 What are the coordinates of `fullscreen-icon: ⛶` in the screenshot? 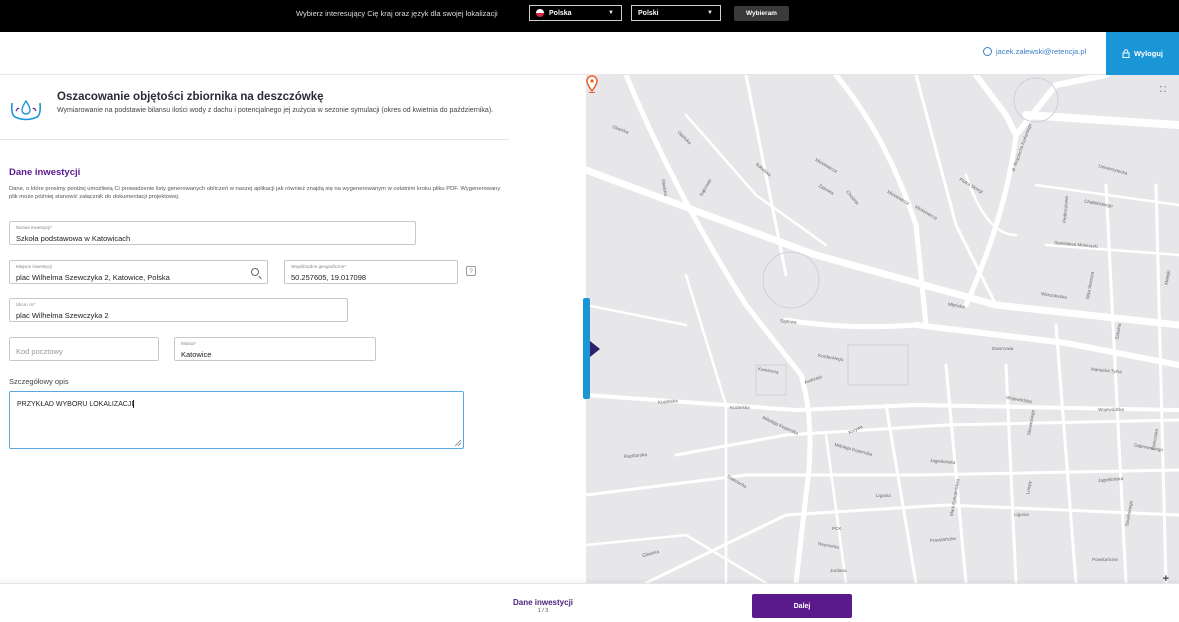 It's located at (1164, 89).